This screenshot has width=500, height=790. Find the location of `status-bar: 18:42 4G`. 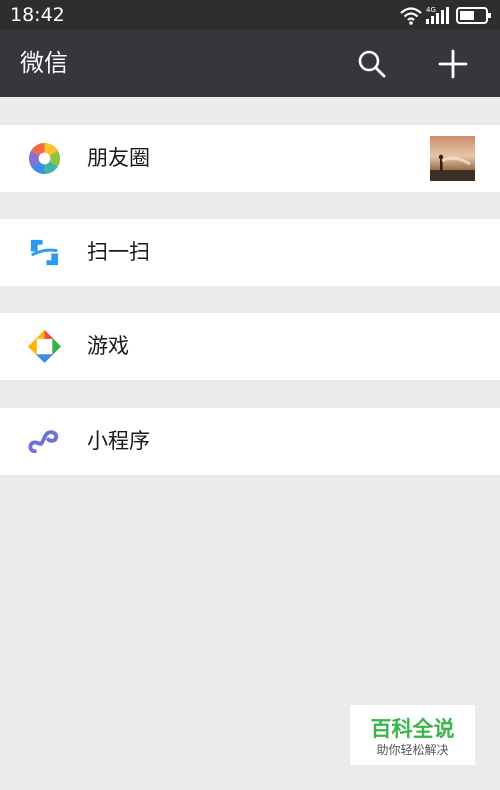

status-bar: 18:42 4G is located at coordinates (250, 15).